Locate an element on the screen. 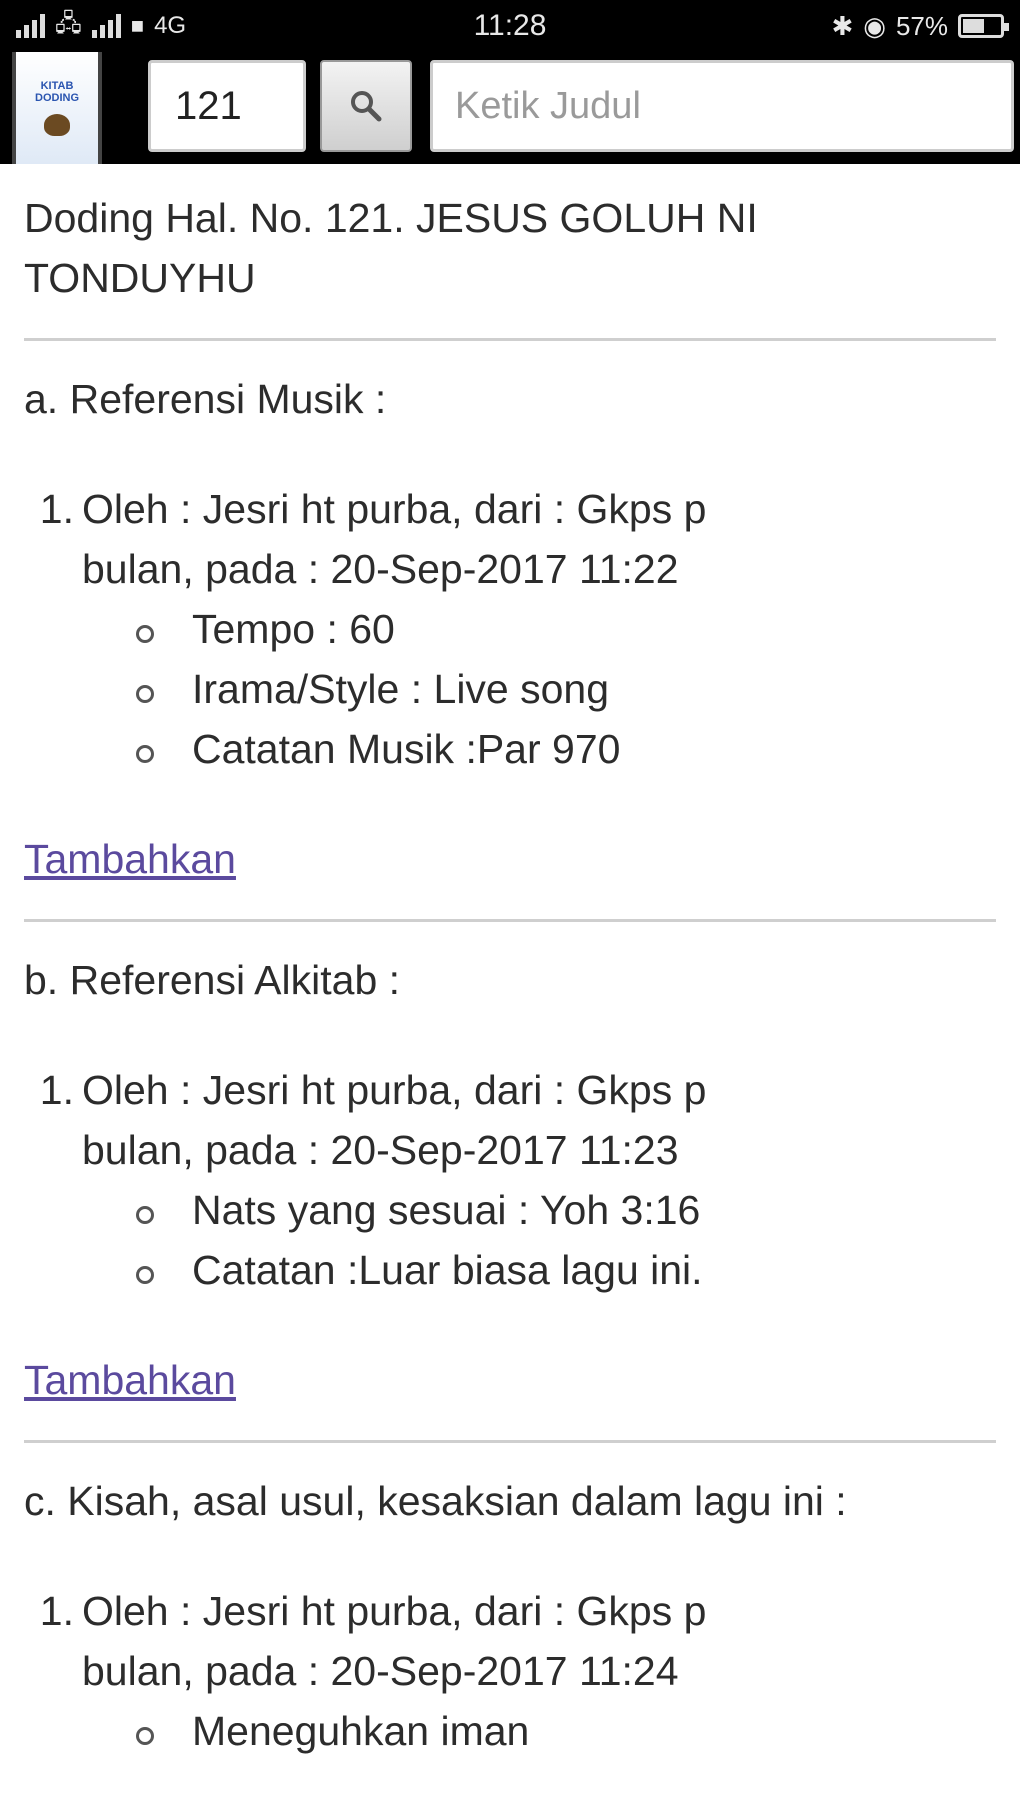  entry-details-list: Meneguhkan iman is located at coordinates (566, 1731).